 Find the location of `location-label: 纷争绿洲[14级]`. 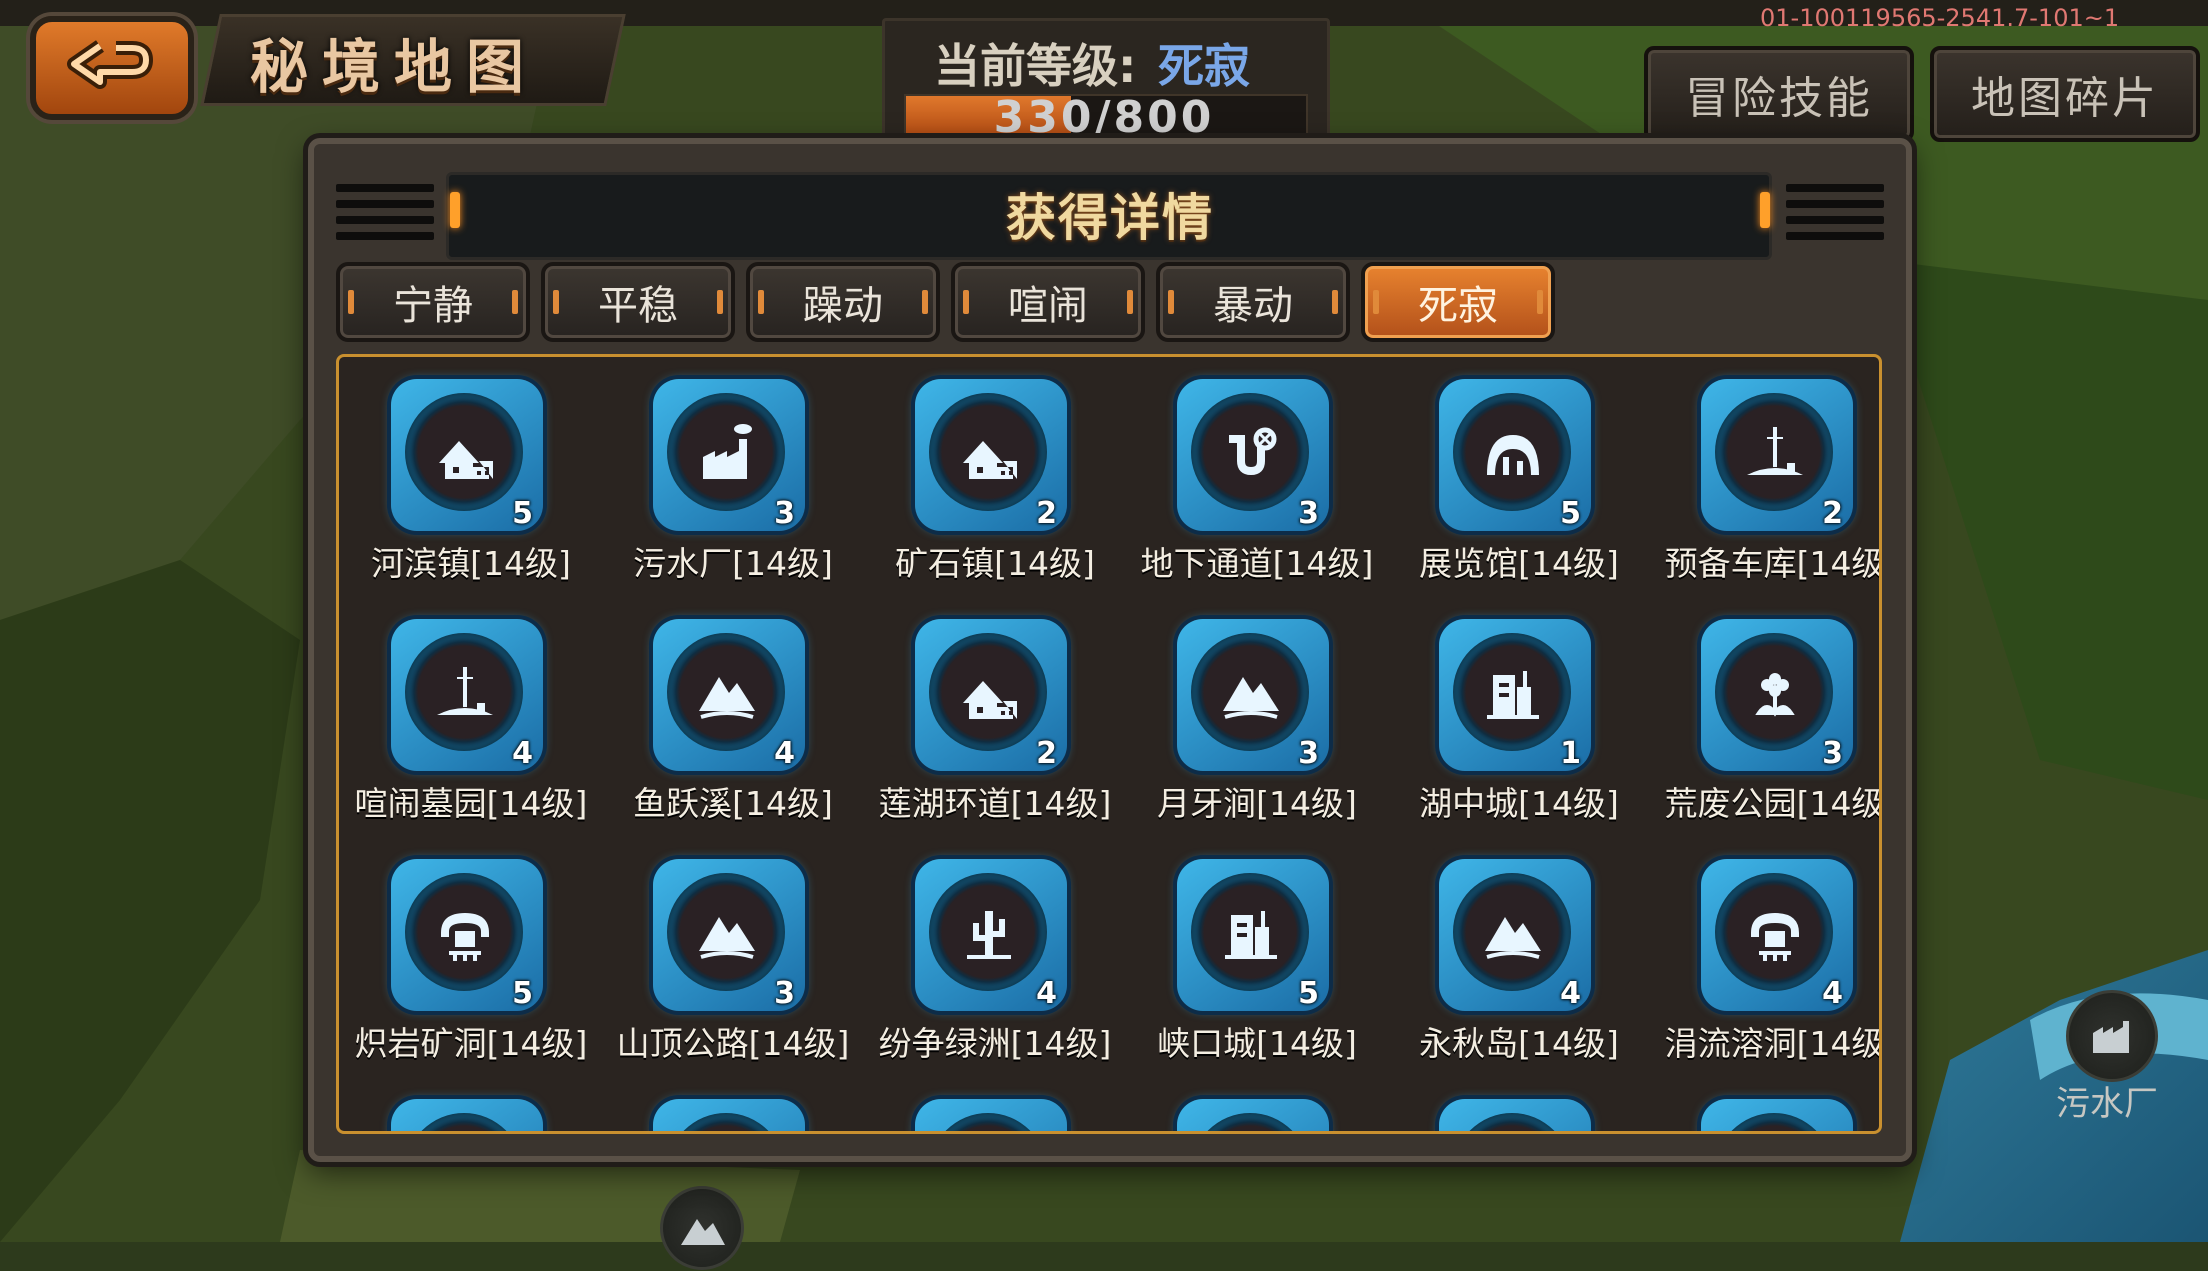

location-label: 纷争绿洲[14级] is located at coordinates (995, 1043).